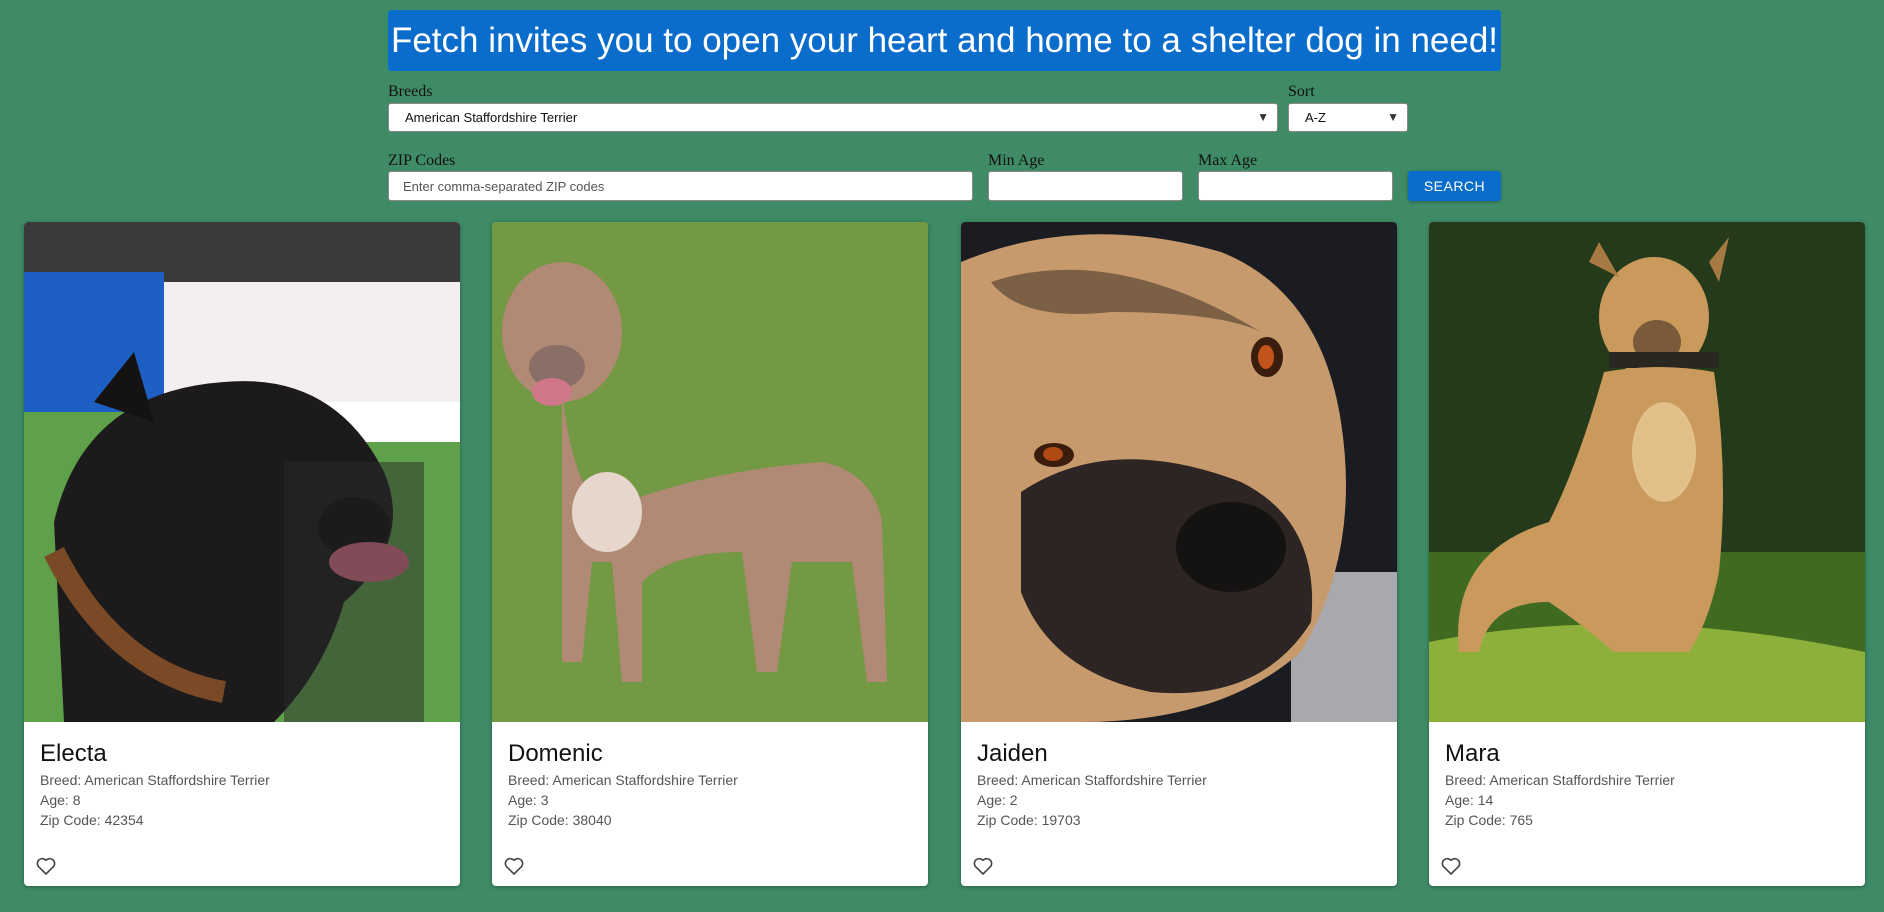 The height and width of the screenshot is (912, 1884). What do you see at coordinates (560, 820) in the screenshot?
I see `dog-zip: Zip Code: 38040` at bounding box center [560, 820].